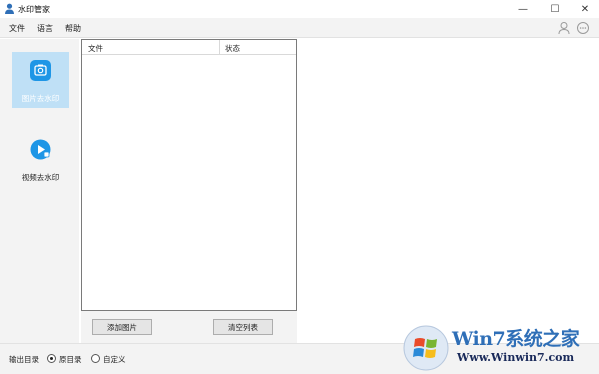 The image size is (599, 374). Describe the element at coordinates (564, 28) in the screenshot. I see `user-icon` at that location.